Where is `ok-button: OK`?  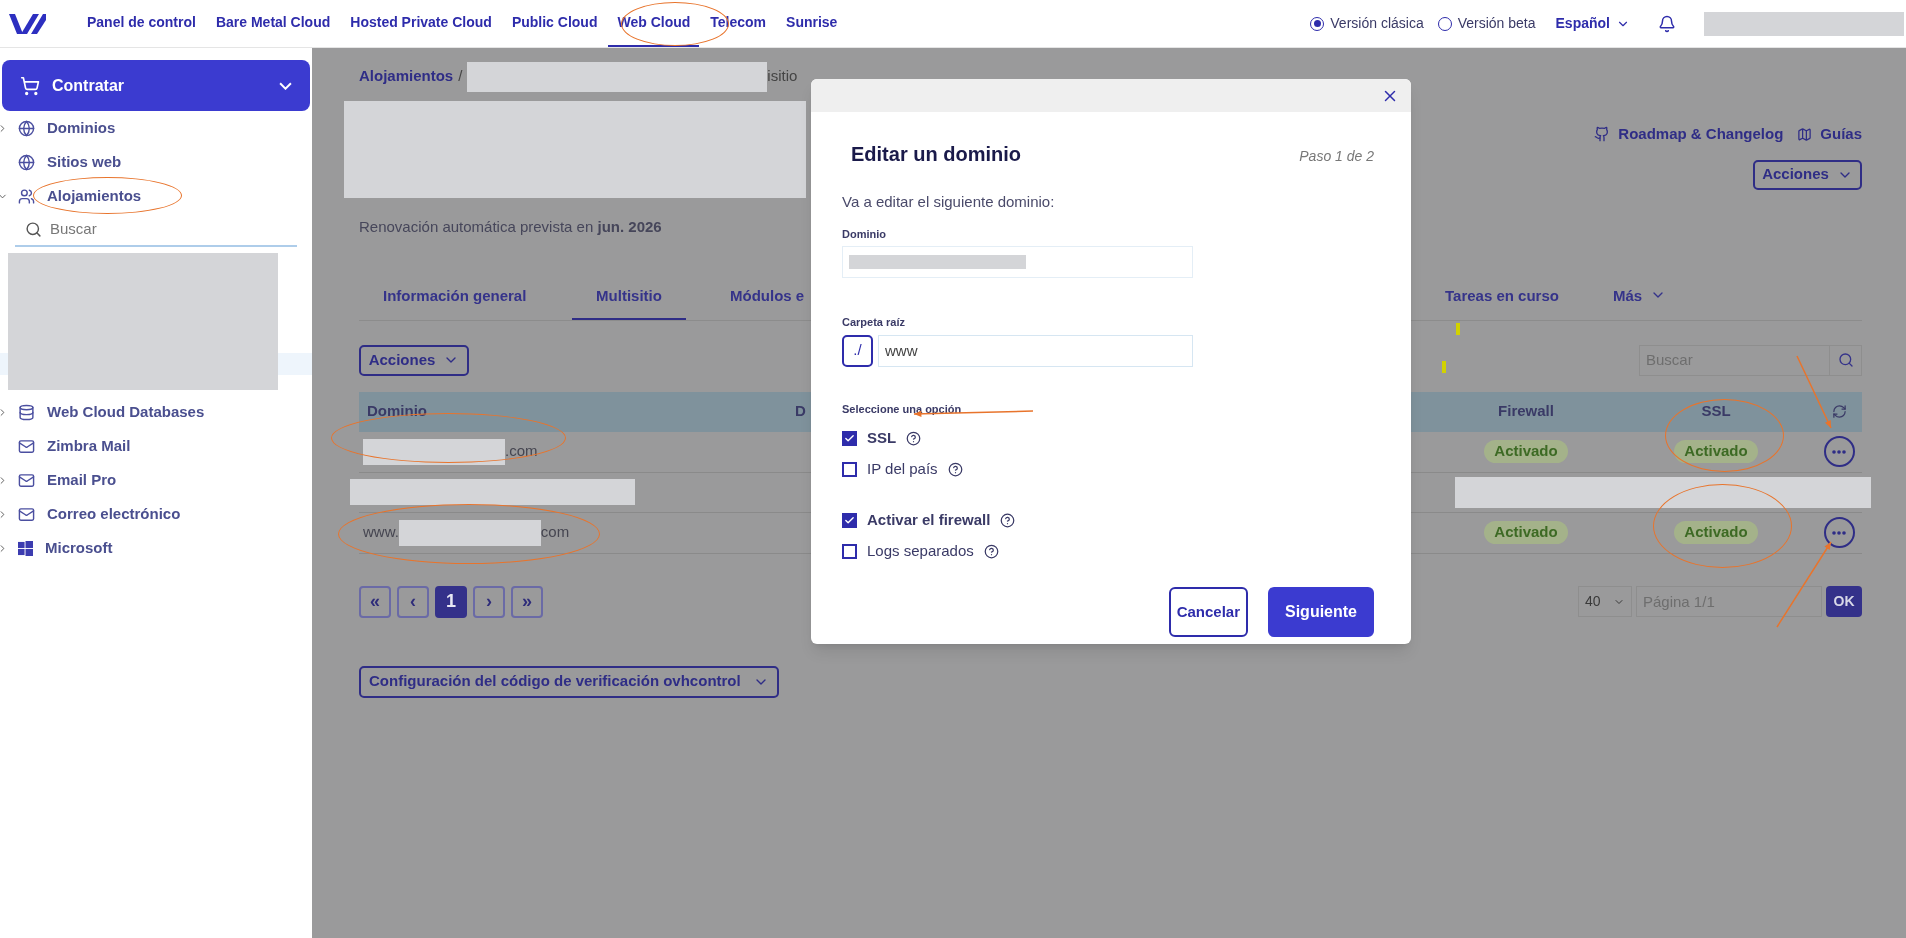
ok-button: OK is located at coordinates (1844, 601).